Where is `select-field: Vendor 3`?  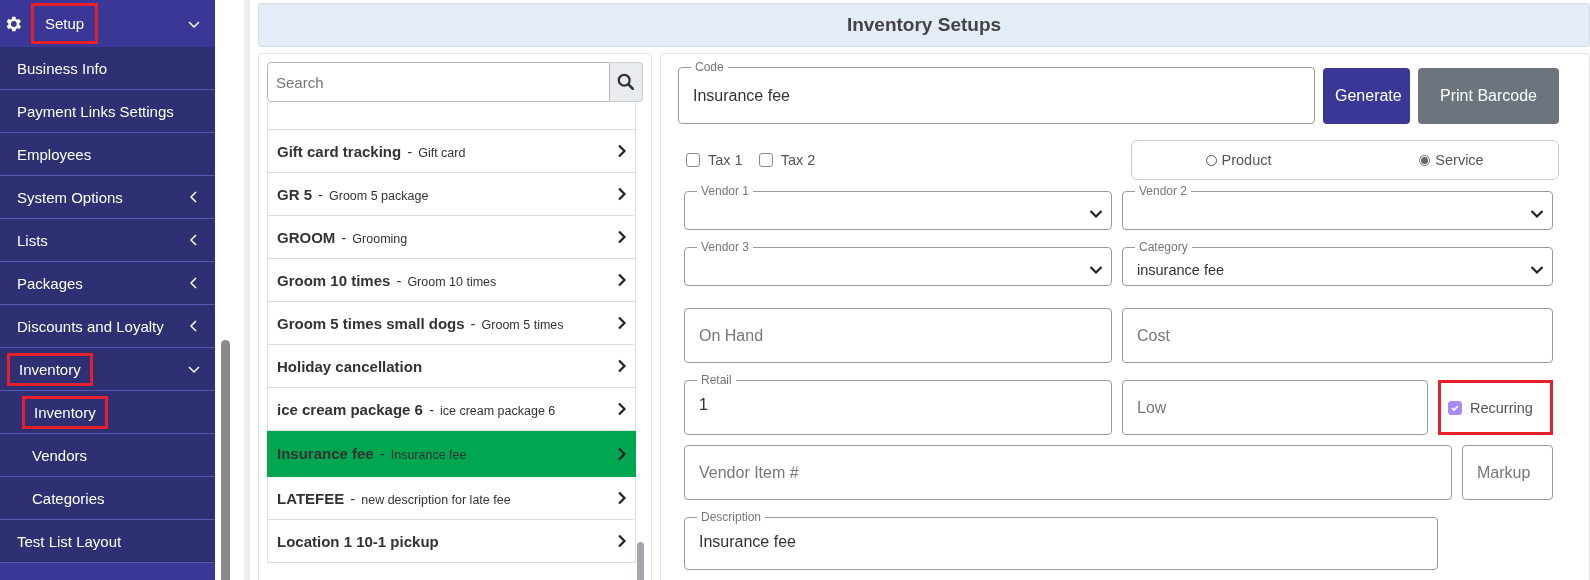
select-field: Vendor 3 is located at coordinates (898, 263).